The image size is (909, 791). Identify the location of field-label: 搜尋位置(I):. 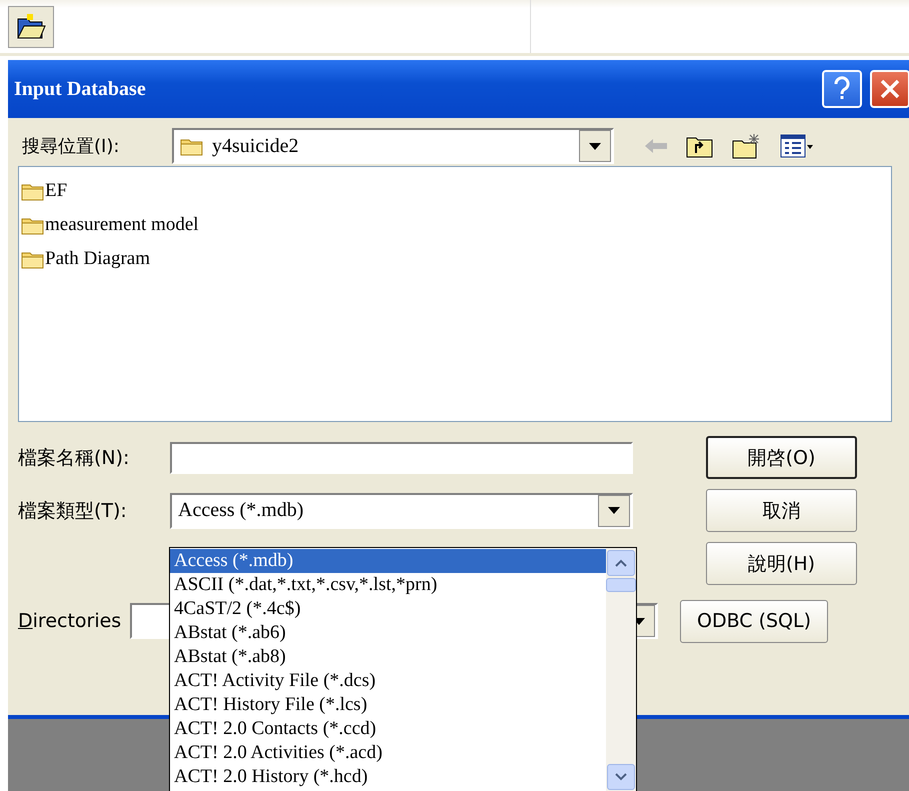
(70, 146).